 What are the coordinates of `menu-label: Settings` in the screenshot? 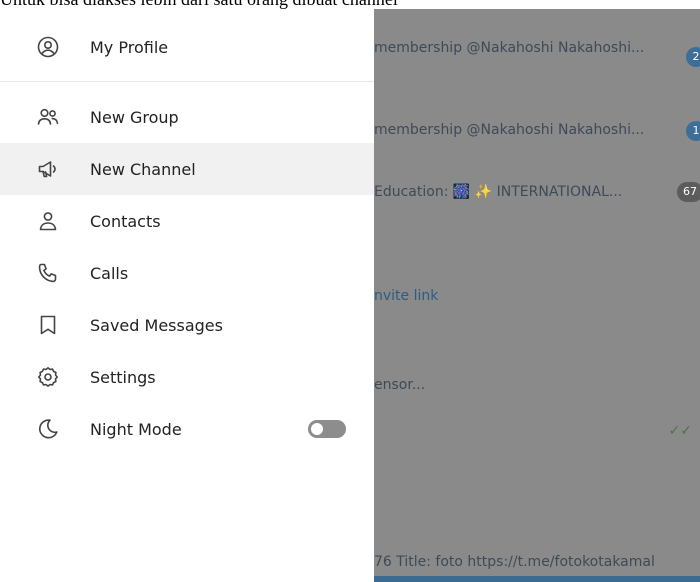 It's located at (123, 377).